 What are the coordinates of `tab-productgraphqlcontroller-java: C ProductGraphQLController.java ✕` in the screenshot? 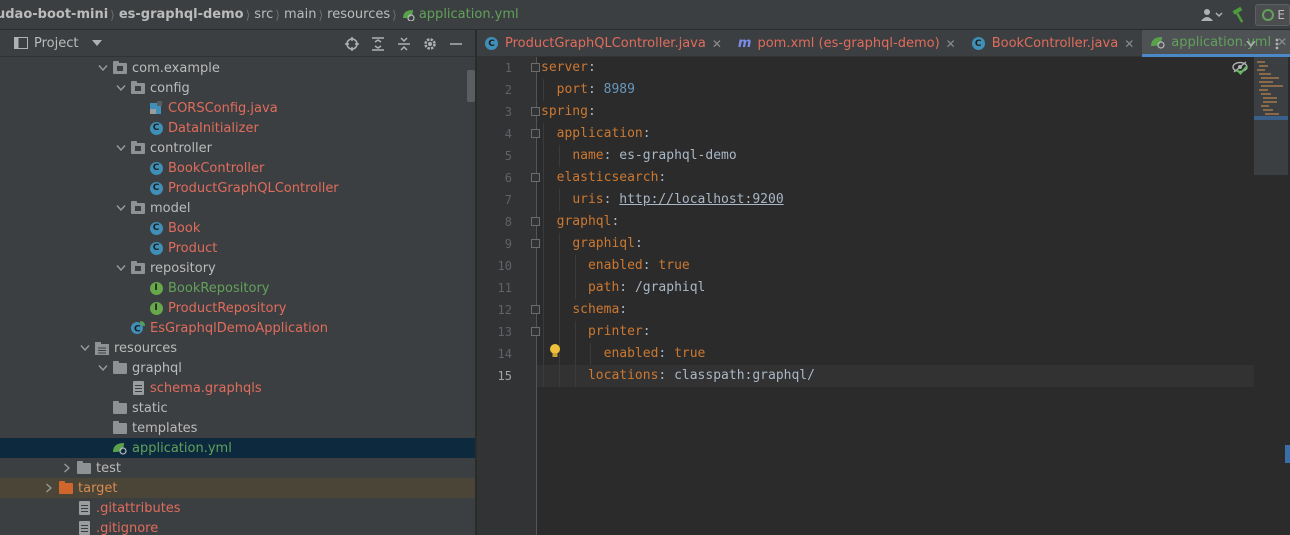 It's located at (603, 43).